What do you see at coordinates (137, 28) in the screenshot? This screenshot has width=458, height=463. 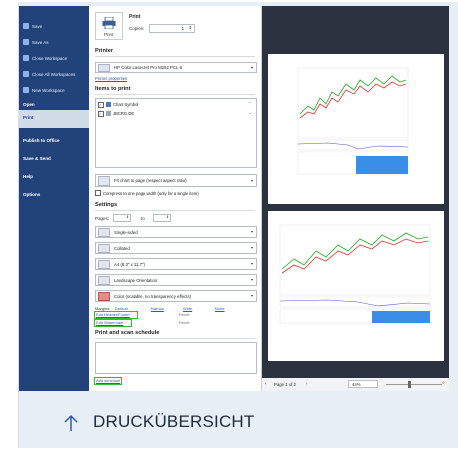 I see `copies-label: Copies:` at bounding box center [137, 28].